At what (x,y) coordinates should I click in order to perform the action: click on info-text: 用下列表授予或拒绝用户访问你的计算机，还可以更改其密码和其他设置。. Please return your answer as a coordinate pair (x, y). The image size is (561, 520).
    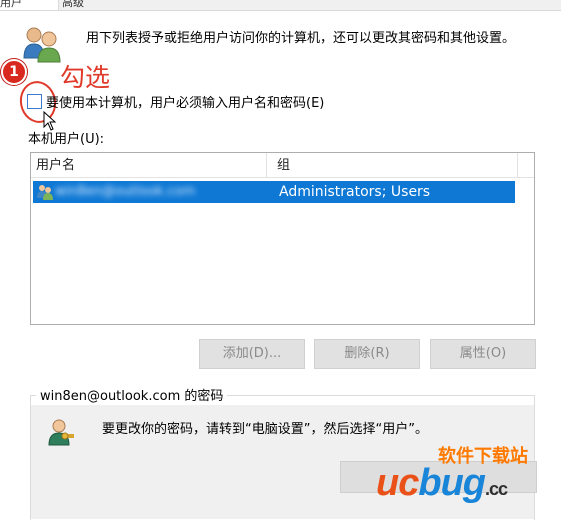
    Looking at the image, I should click on (301, 38).